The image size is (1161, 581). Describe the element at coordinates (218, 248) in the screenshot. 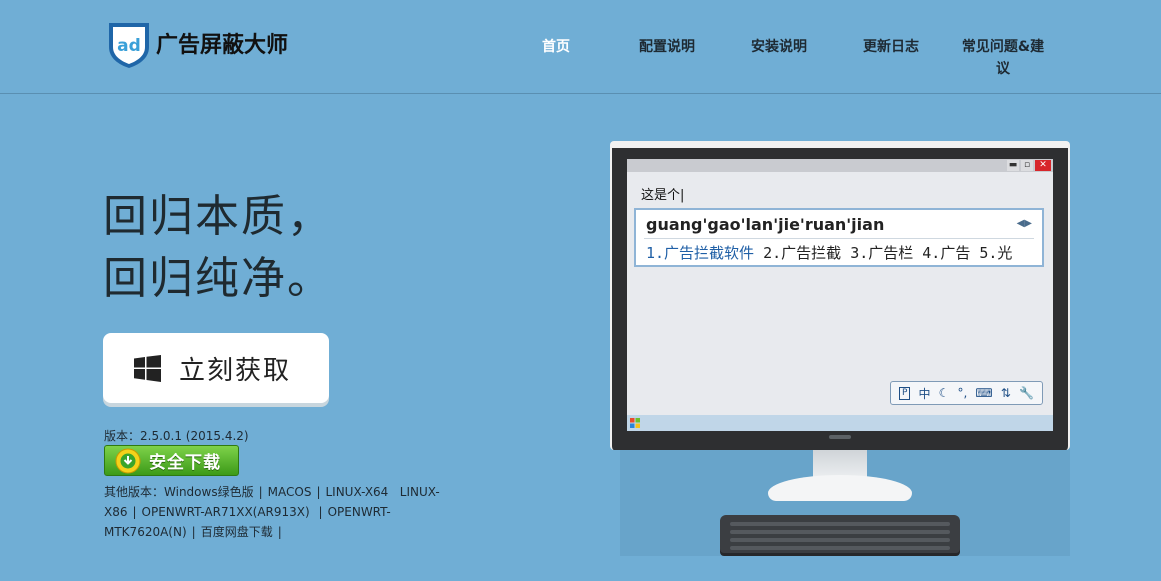

I see `slogan: 回归本质， 回归纯净。` at that location.